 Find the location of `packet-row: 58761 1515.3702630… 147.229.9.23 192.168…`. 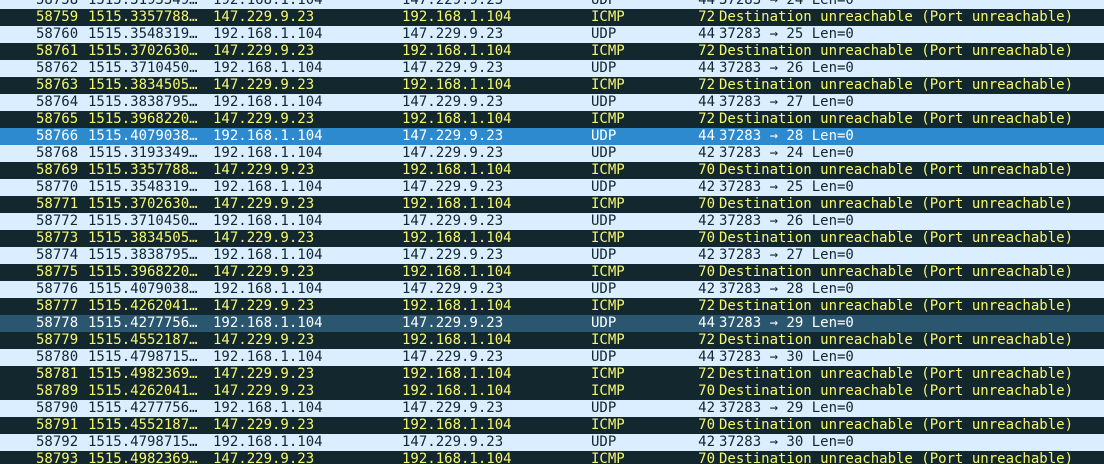

packet-row: 58761 1515.3702630… 147.229.9.23 192.168… is located at coordinates (552, 51).